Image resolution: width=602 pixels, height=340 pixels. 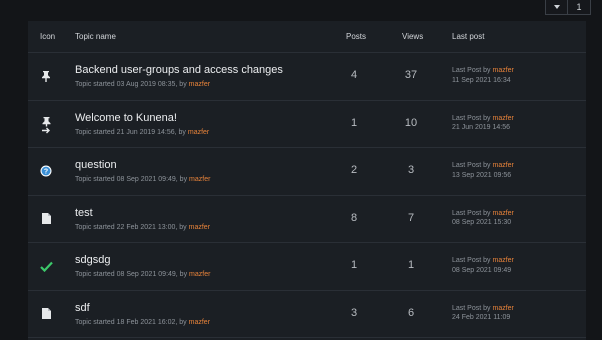 I want to click on topic-last-post: Last Post by mazfer 21 Jun 2019 14:56, so click(x=483, y=123).